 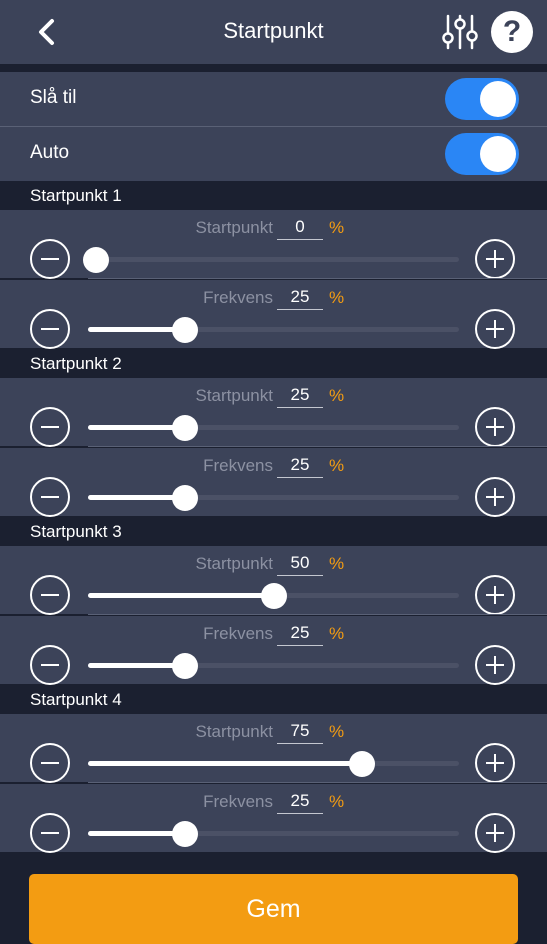 I want to click on header-bar: Startpunkt ?, so click(x=273, y=32).